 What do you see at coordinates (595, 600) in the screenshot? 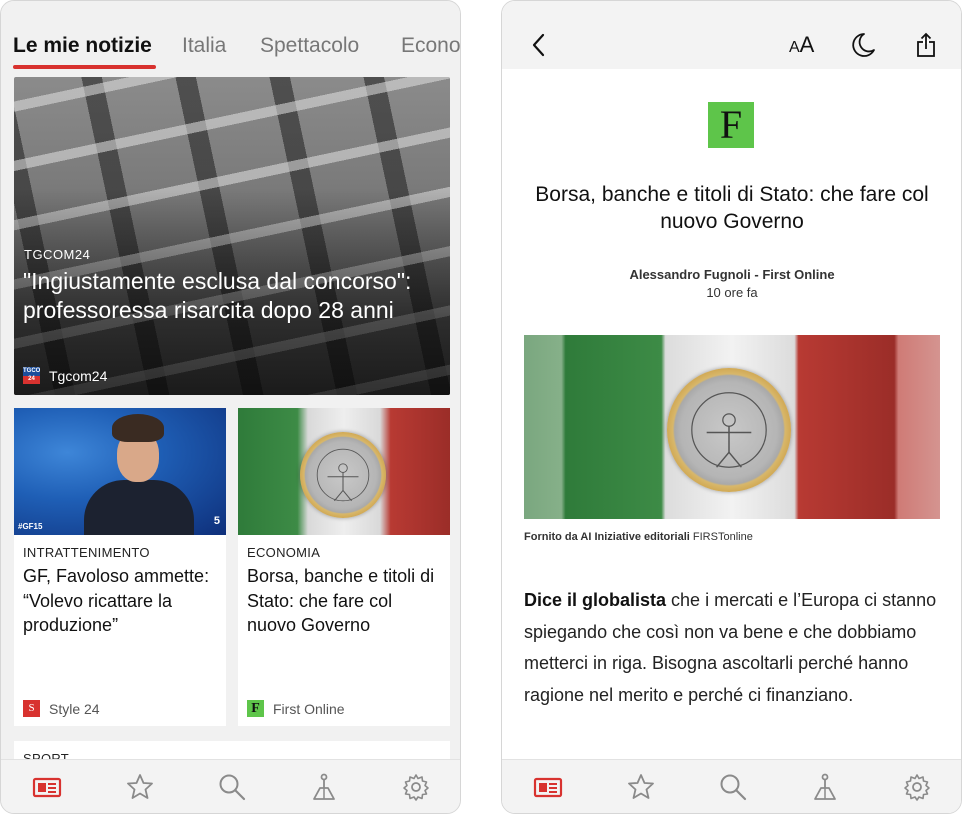
I see `article-lead: Dice il globalista` at bounding box center [595, 600].